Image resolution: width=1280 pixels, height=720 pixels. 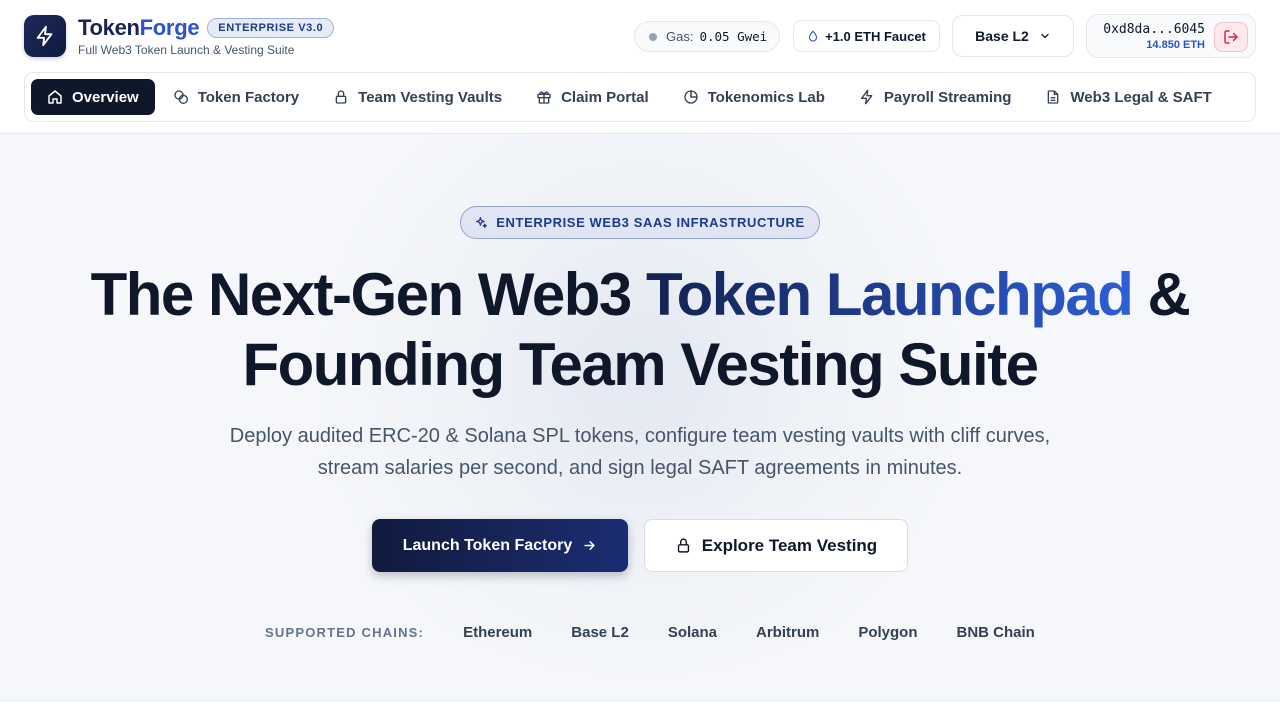 I want to click on cta-secondary-label: Explore Team Vesting, so click(x=789, y=545).